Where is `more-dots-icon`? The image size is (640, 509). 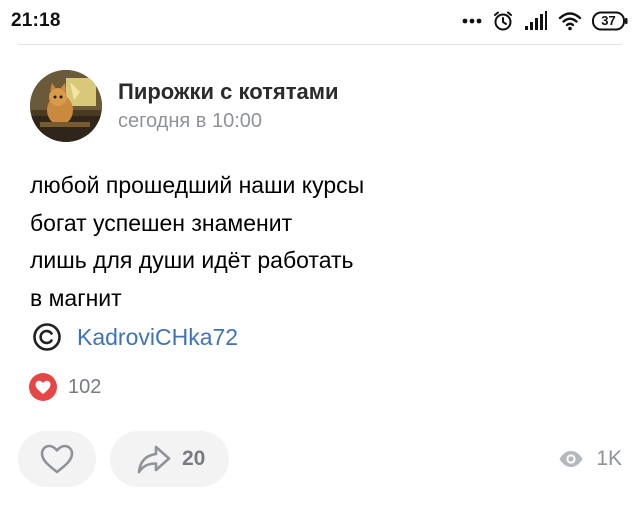
more-dots-icon is located at coordinates (472, 21).